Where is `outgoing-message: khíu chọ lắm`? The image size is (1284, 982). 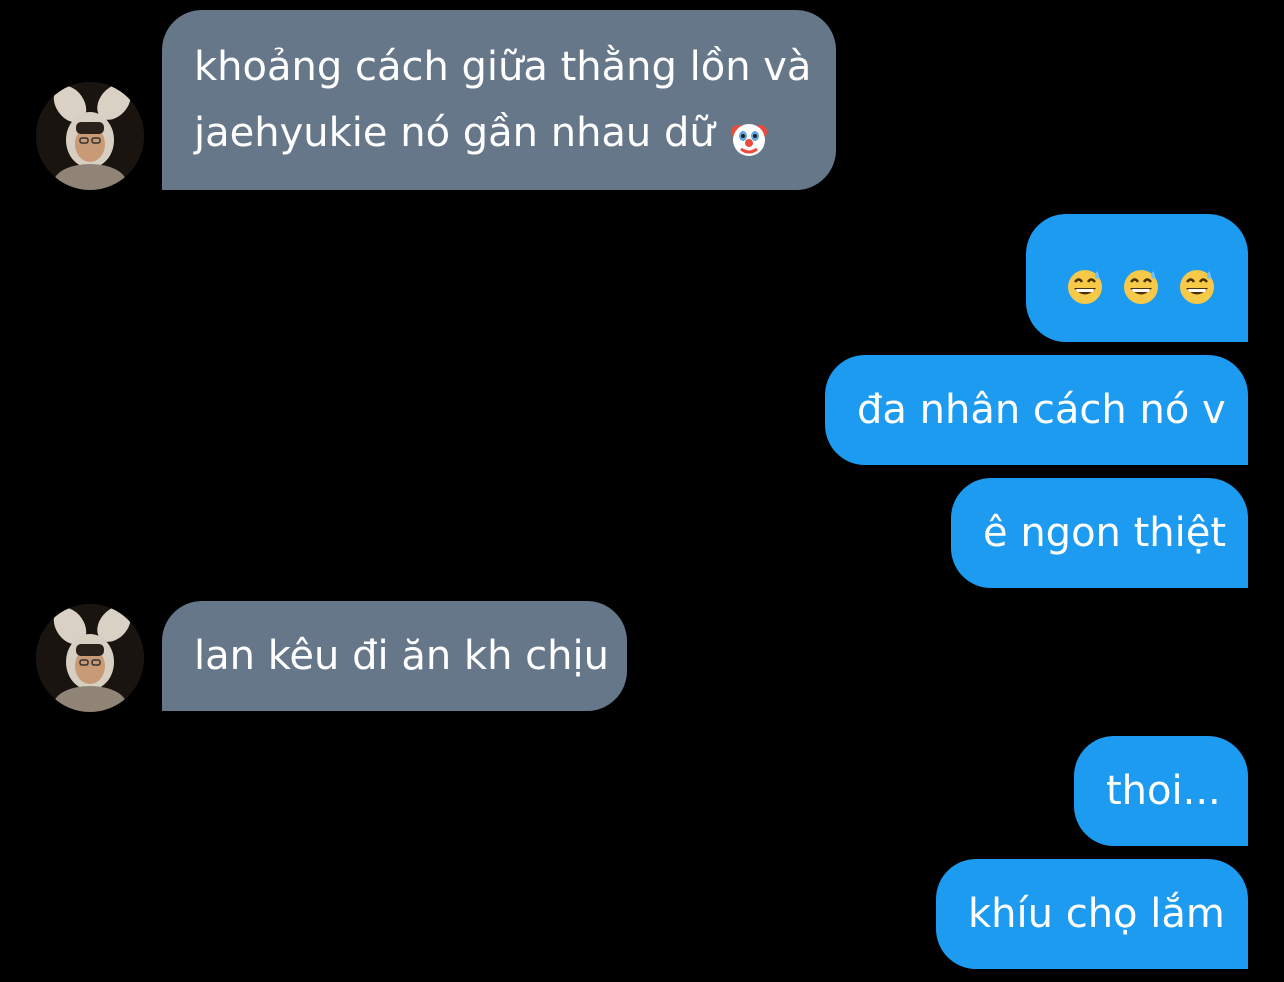 outgoing-message: khíu chọ lắm is located at coordinates (1092, 914).